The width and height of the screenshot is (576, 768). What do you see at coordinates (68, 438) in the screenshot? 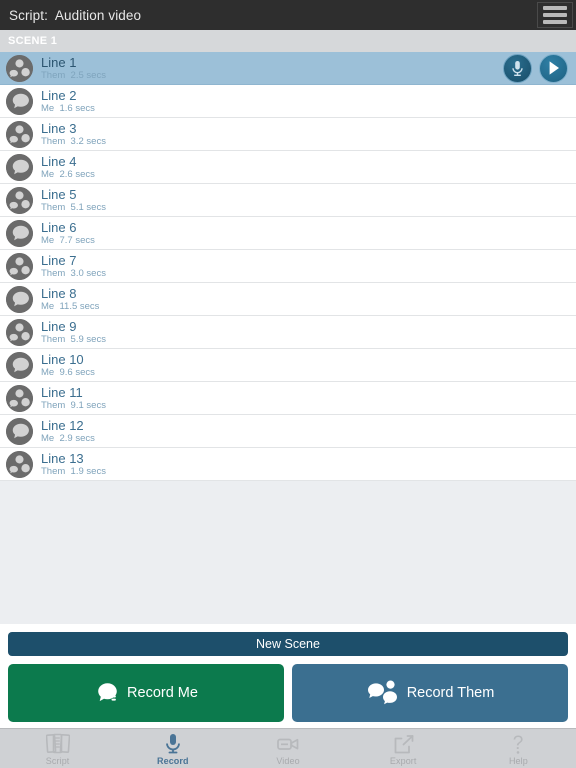
I see `line-subtitle: Me 2.9 secs` at bounding box center [68, 438].